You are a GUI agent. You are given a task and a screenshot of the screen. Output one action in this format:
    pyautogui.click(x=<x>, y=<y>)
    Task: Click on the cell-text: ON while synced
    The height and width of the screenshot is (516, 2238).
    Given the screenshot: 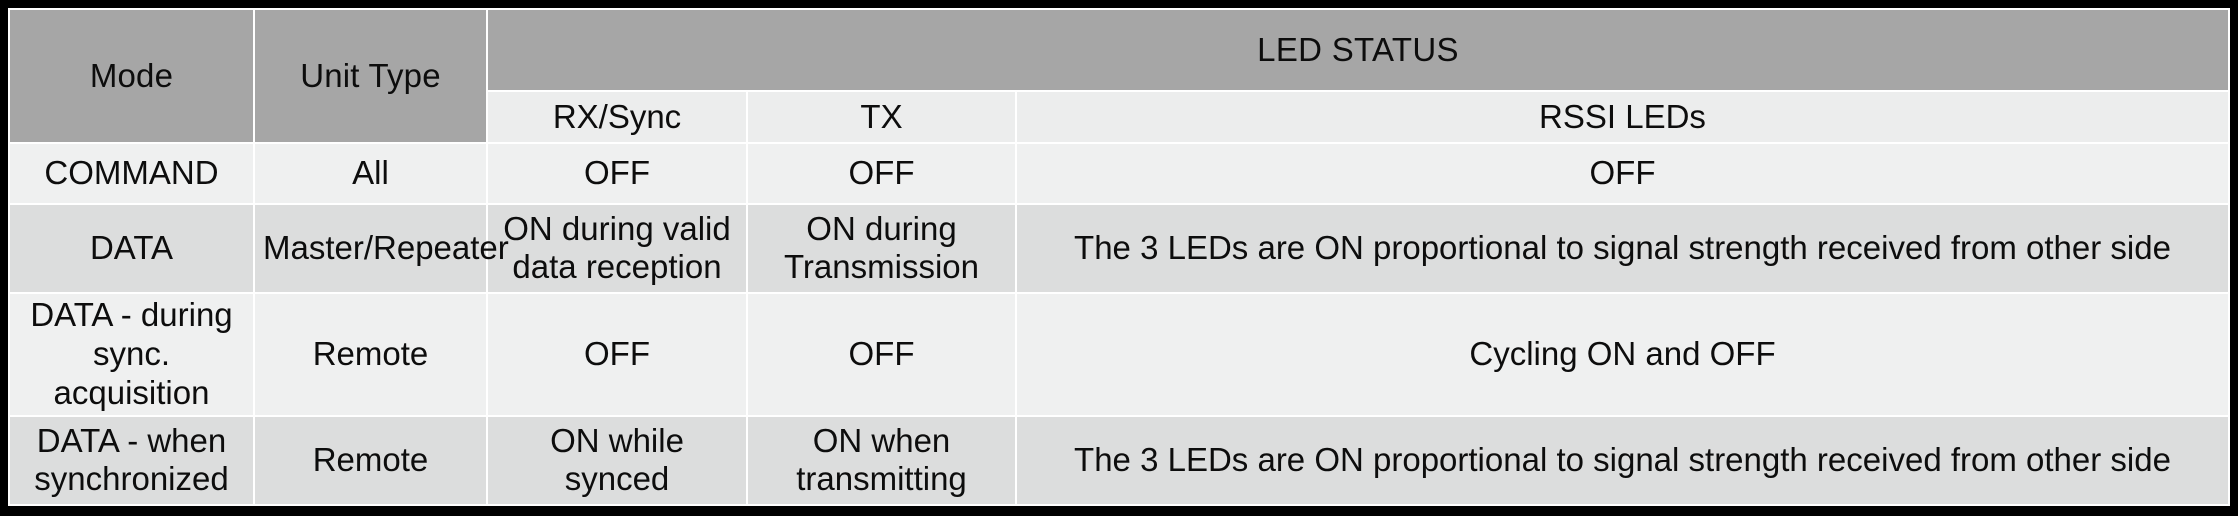 What is the action you would take?
    pyautogui.click(x=617, y=459)
    